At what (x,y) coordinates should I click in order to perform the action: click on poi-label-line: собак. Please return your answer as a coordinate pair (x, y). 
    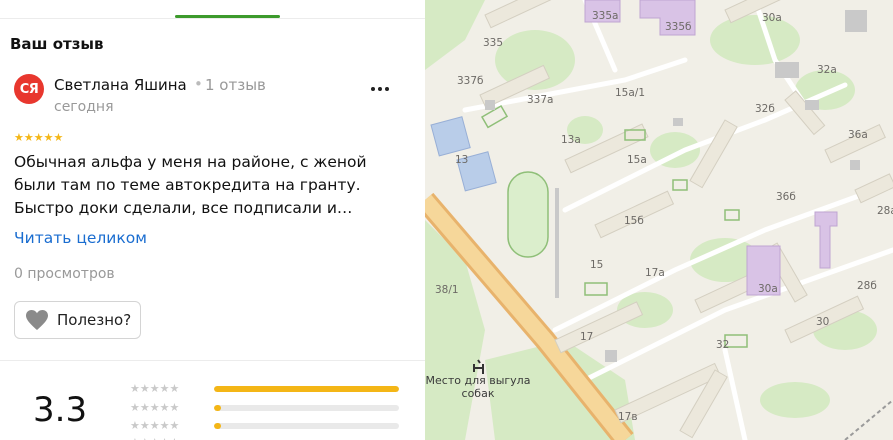
    Looking at the image, I should click on (478, 393).